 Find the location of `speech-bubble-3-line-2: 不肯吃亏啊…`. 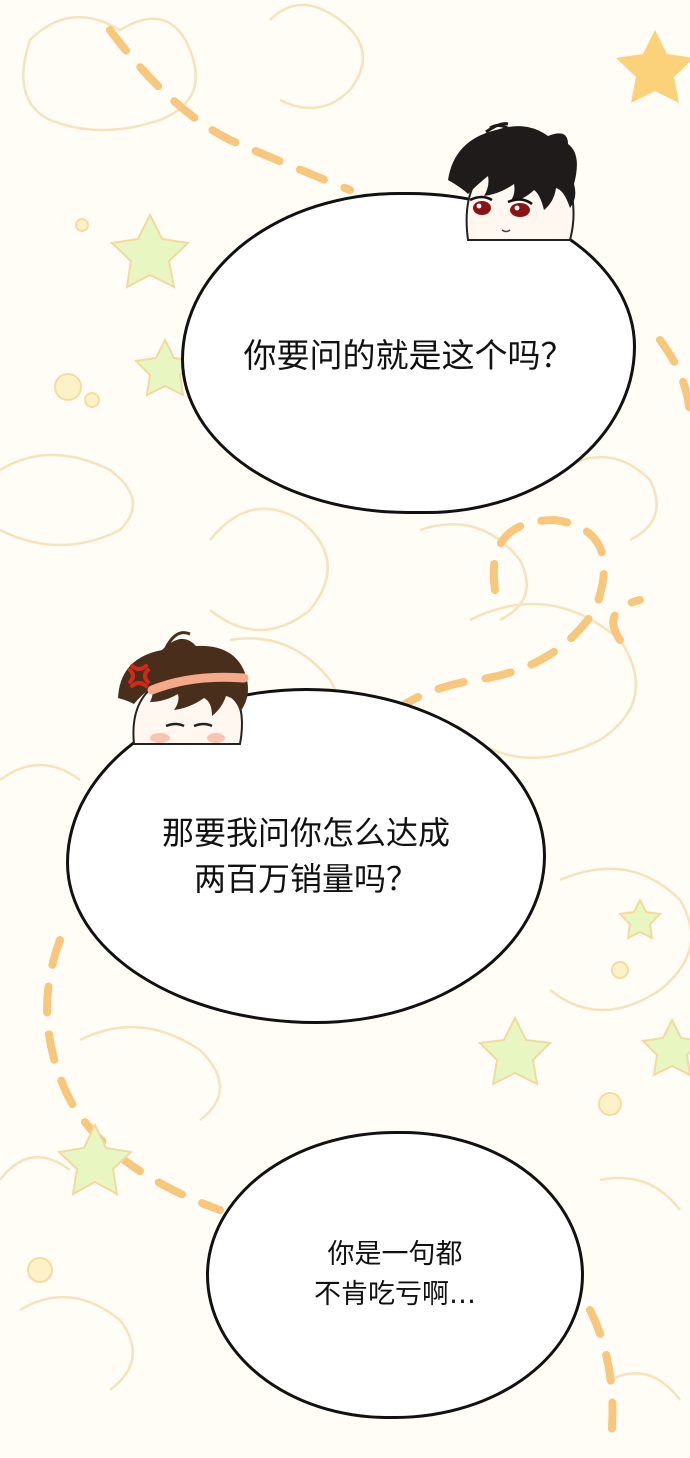

speech-bubble-3-line-2: 不肯吃亏啊… is located at coordinates (395, 1294).